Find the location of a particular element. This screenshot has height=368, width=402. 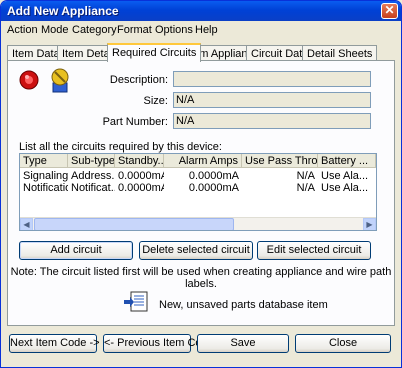

alarm-bell-icon is located at coordinates (29, 80).